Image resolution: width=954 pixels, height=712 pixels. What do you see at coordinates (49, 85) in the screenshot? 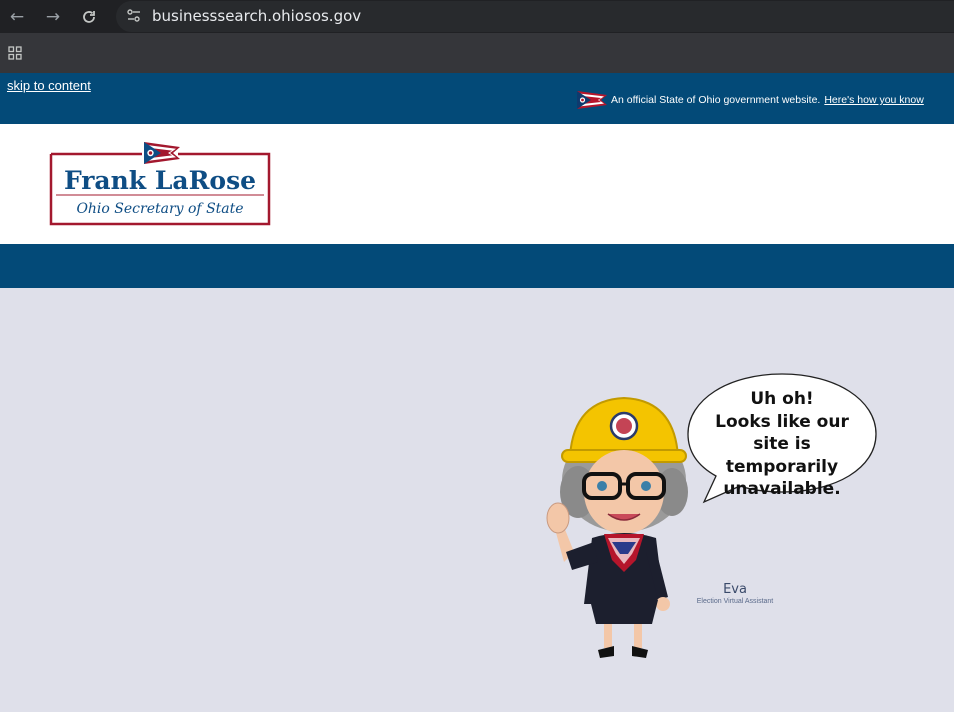
I see `skip-to-content-link: skip to content` at bounding box center [49, 85].